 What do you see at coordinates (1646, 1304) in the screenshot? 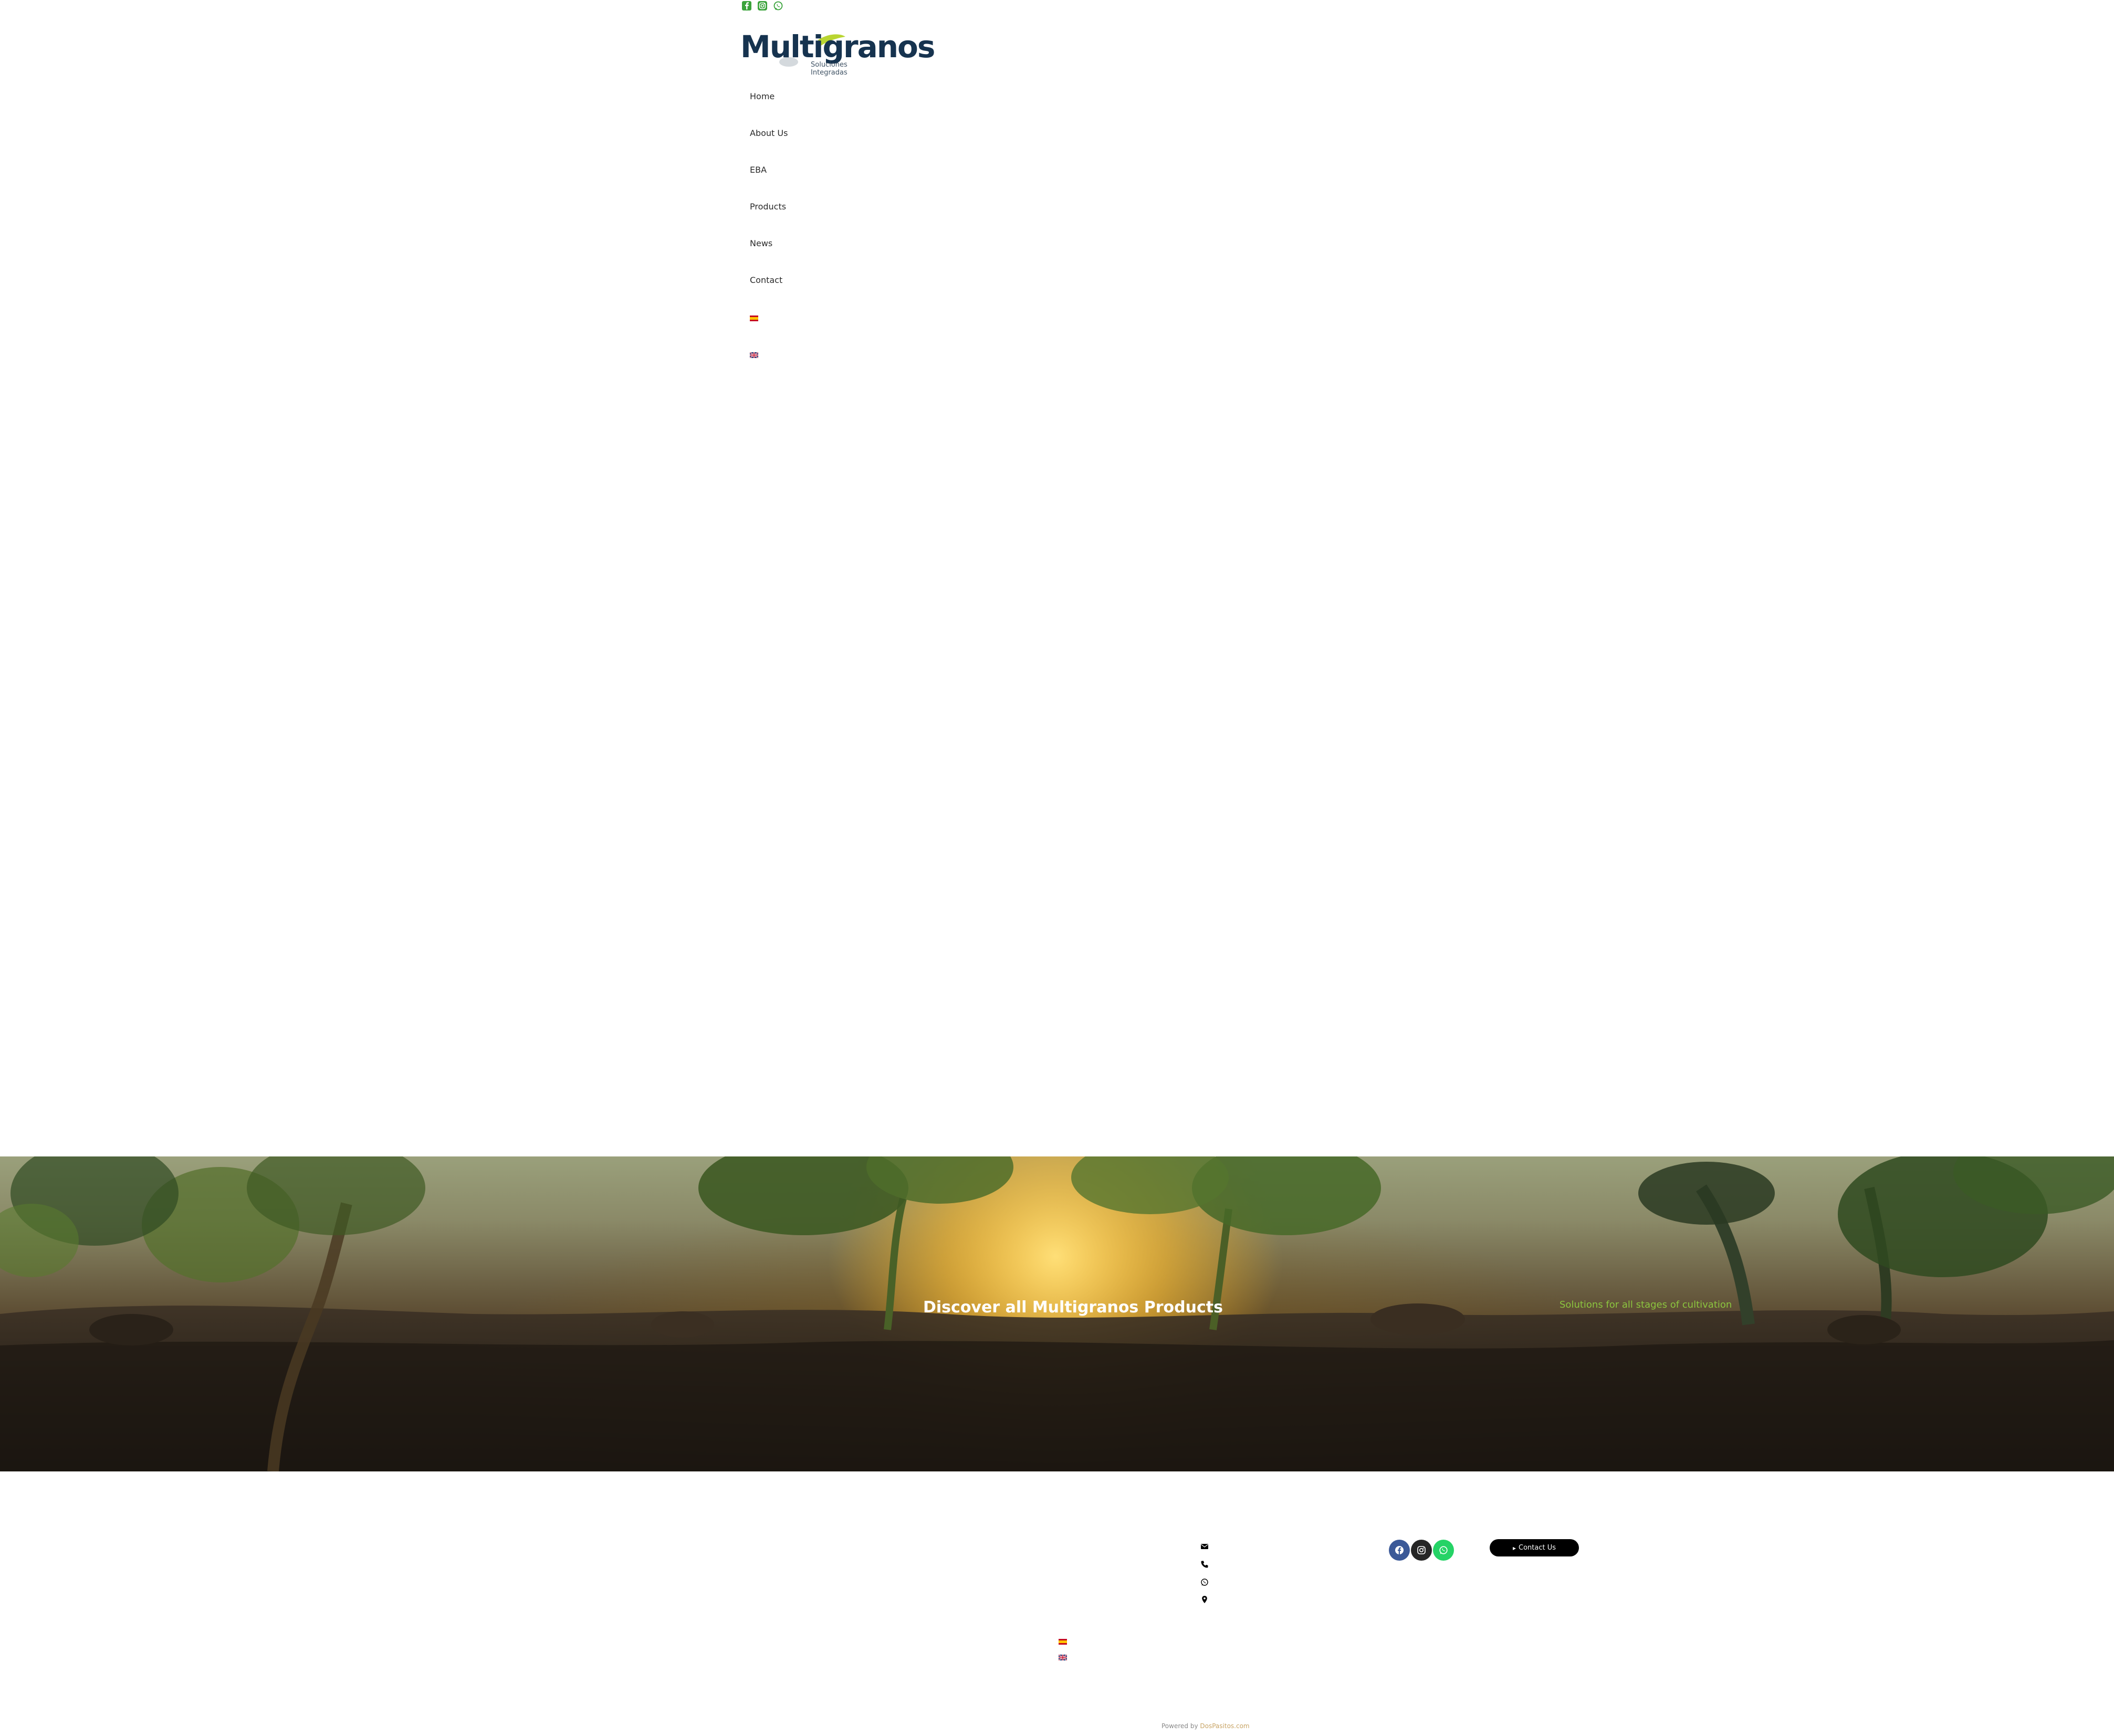
I see `hero-subtitle: Solutions for all stages of cultivation` at bounding box center [1646, 1304].